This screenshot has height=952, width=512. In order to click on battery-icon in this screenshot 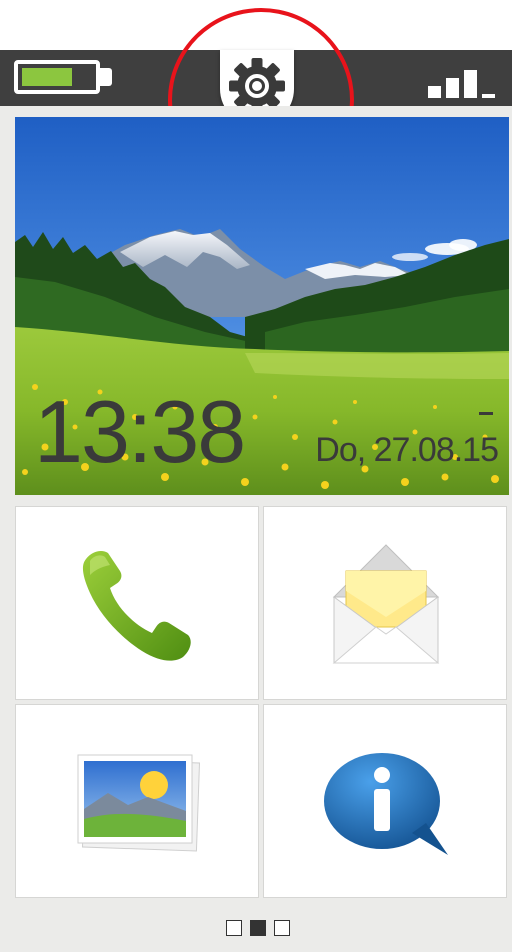, I will do `click(57, 77)`.